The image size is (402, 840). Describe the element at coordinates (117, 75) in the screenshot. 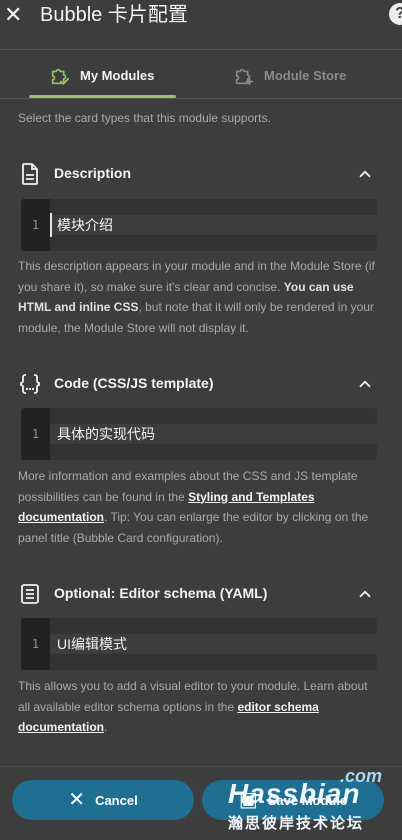

I see `tab-my-modules-label: My Modules` at that location.